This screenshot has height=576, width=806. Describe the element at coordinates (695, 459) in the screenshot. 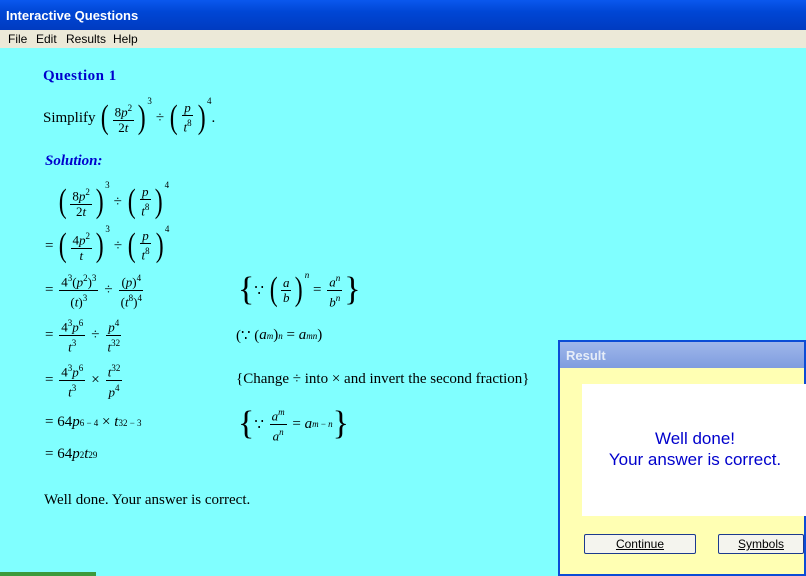

I see `result-line-2: Your answer is correct.` at that location.